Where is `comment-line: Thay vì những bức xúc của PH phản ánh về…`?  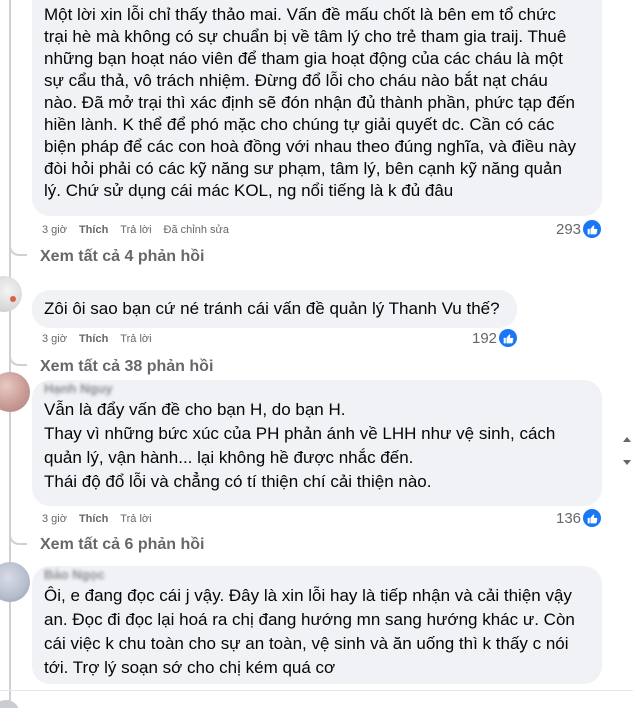 comment-line: Thay vì những bức xúc của PH phản ánh về… is located at coordinates (300, 433).